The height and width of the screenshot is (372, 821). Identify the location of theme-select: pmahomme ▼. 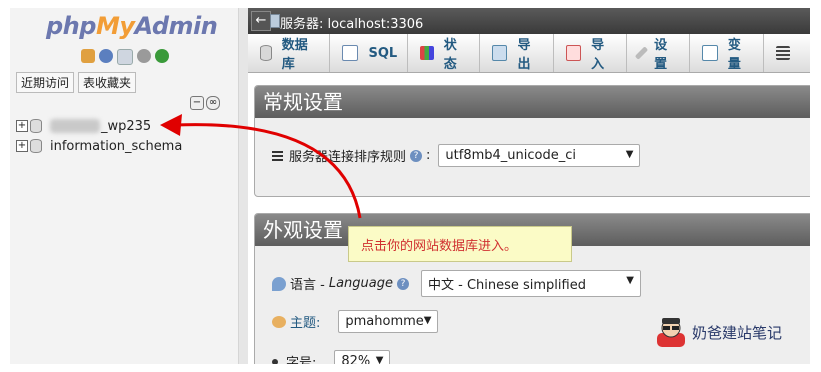
(388, 321).